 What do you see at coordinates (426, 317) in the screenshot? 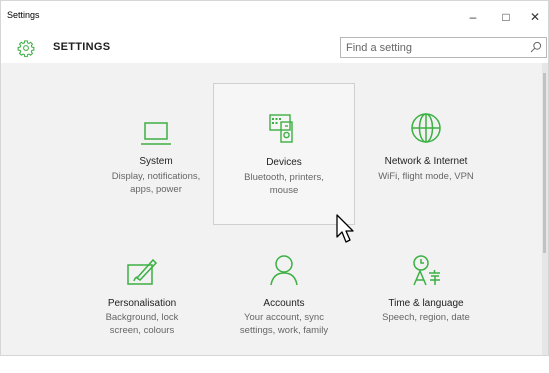
I see `tile-time-language-desc: Speech, region, date` at bounding box center [426, 317].